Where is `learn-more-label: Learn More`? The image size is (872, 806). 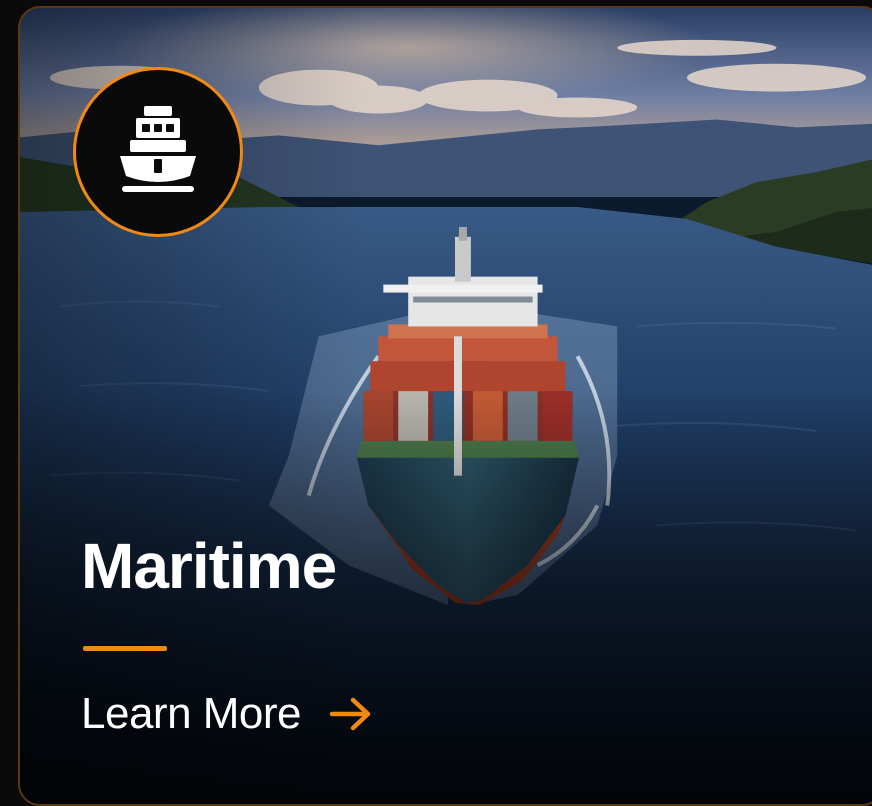
learn-more-label: Learn More is located at coordinates (191, 713).